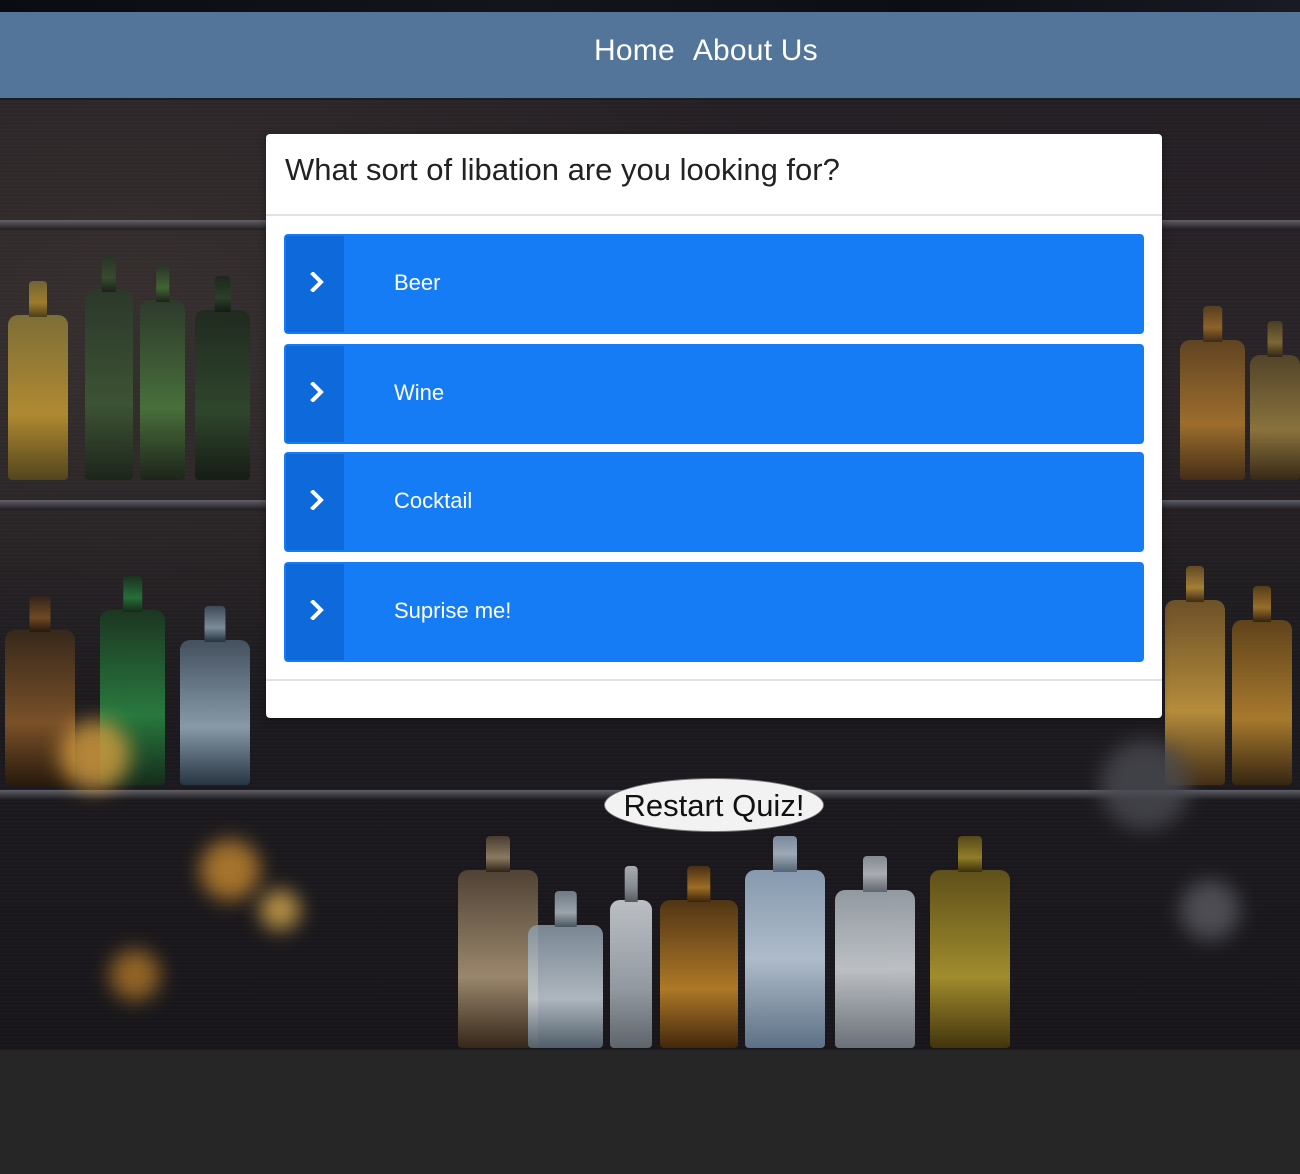 The image size is (1300, 1174). Describe the element at coordinates (714, 680) in the screenshot. I see `quiz-card-footer-divider` at that location.